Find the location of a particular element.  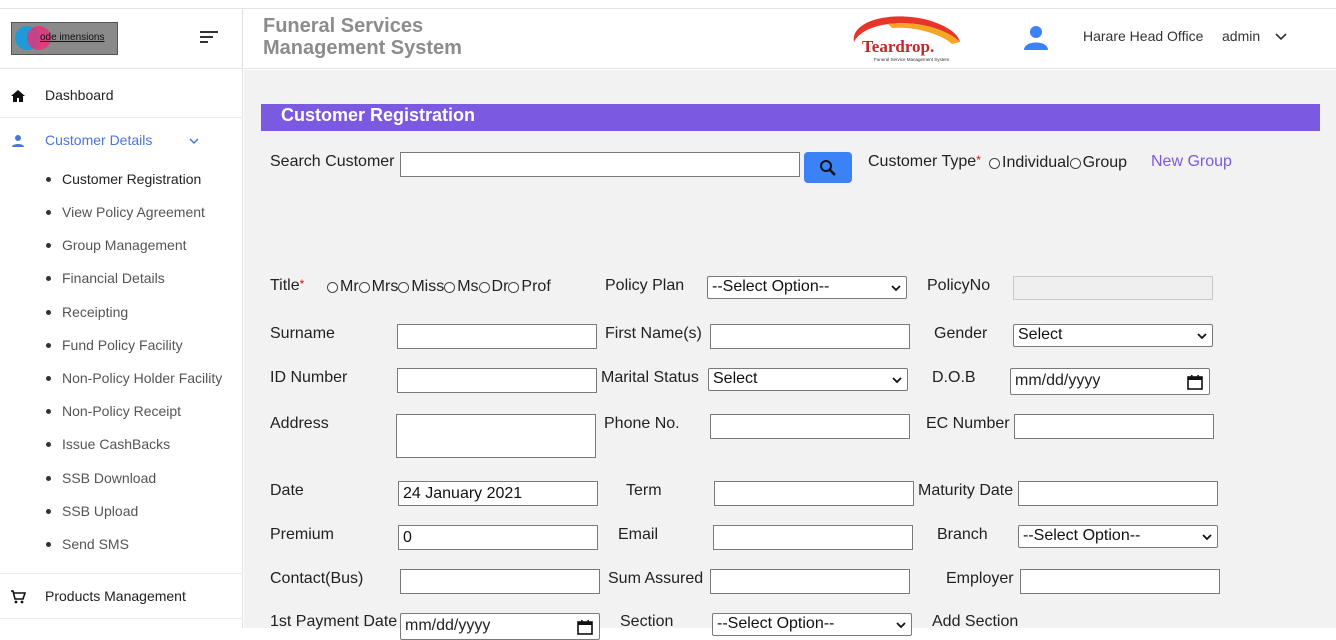

gender-select: Select is located at coordinates (1113, 335).